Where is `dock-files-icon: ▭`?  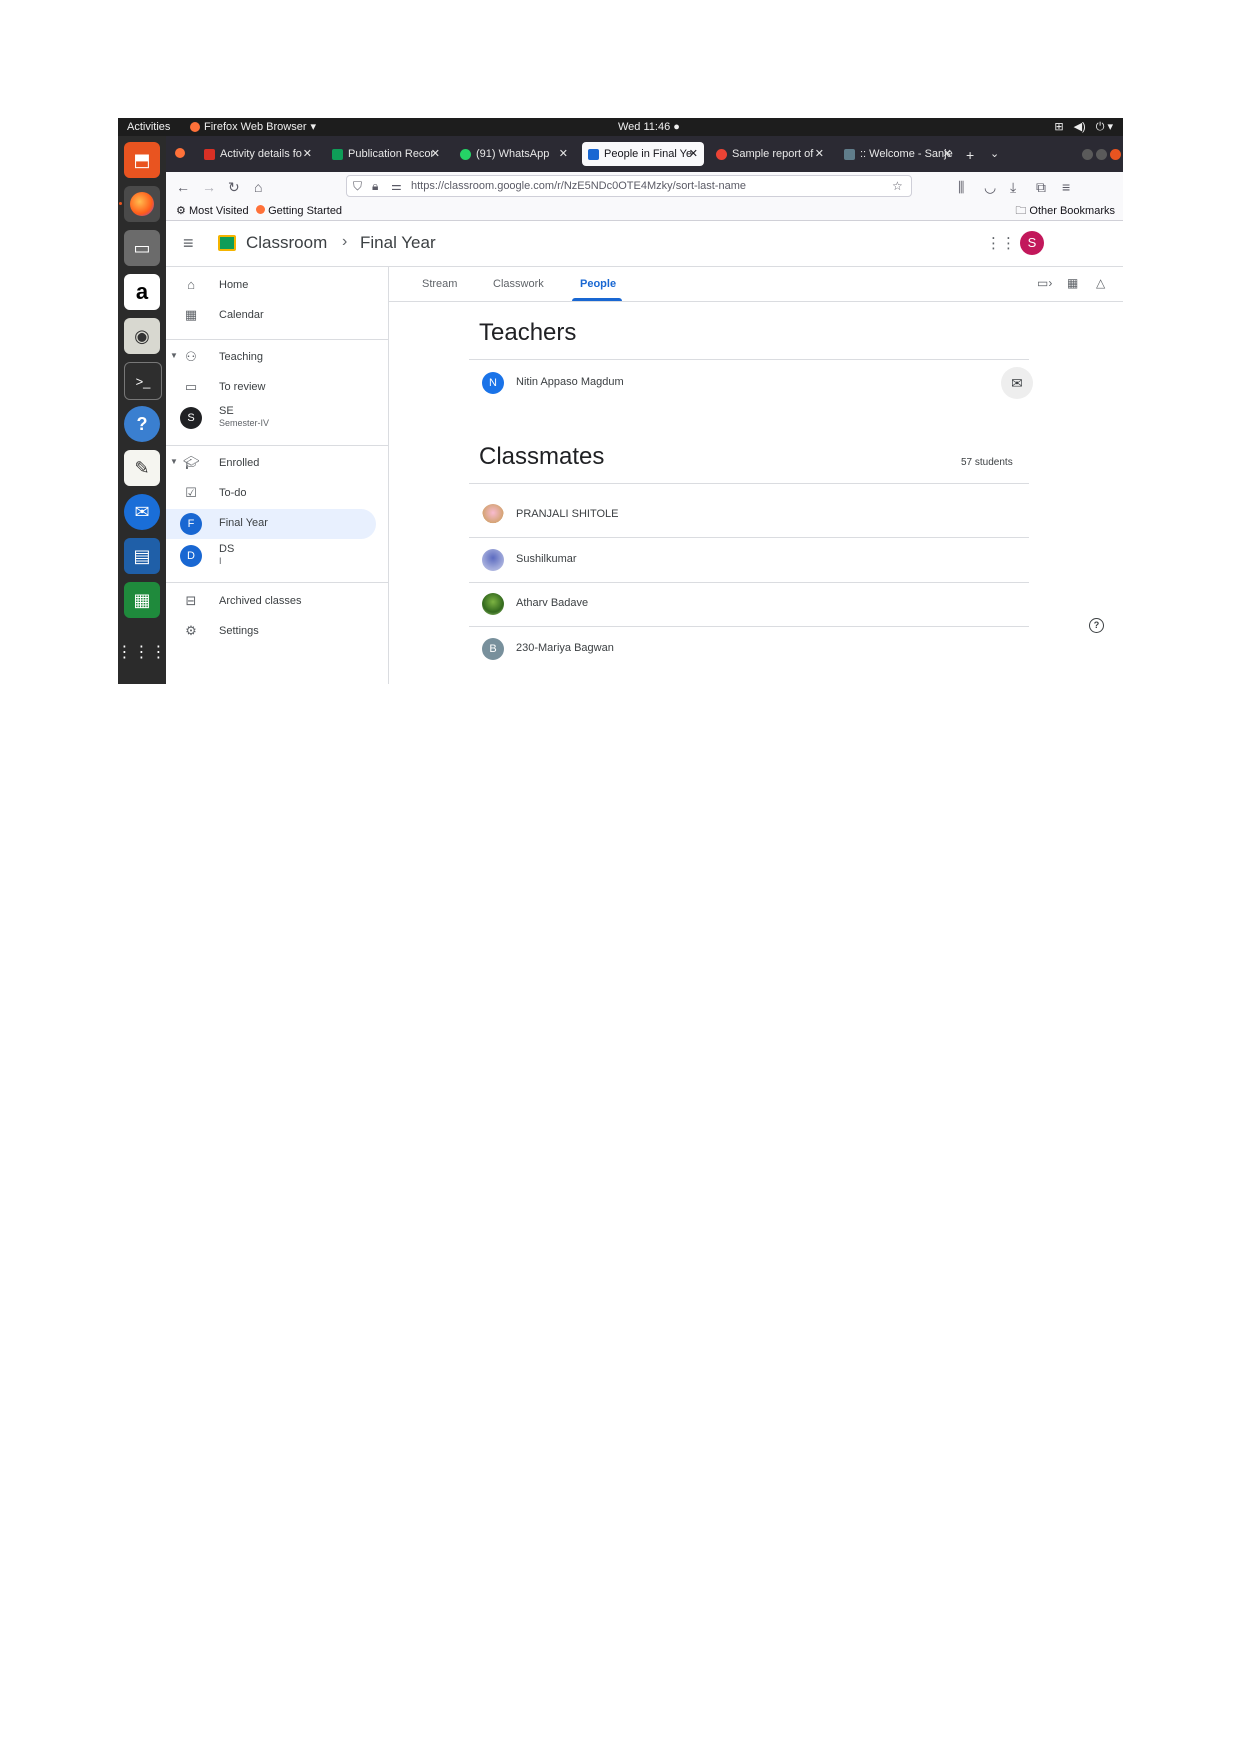 dock-files-icon: ▭ is located at coordinates (142, 248).